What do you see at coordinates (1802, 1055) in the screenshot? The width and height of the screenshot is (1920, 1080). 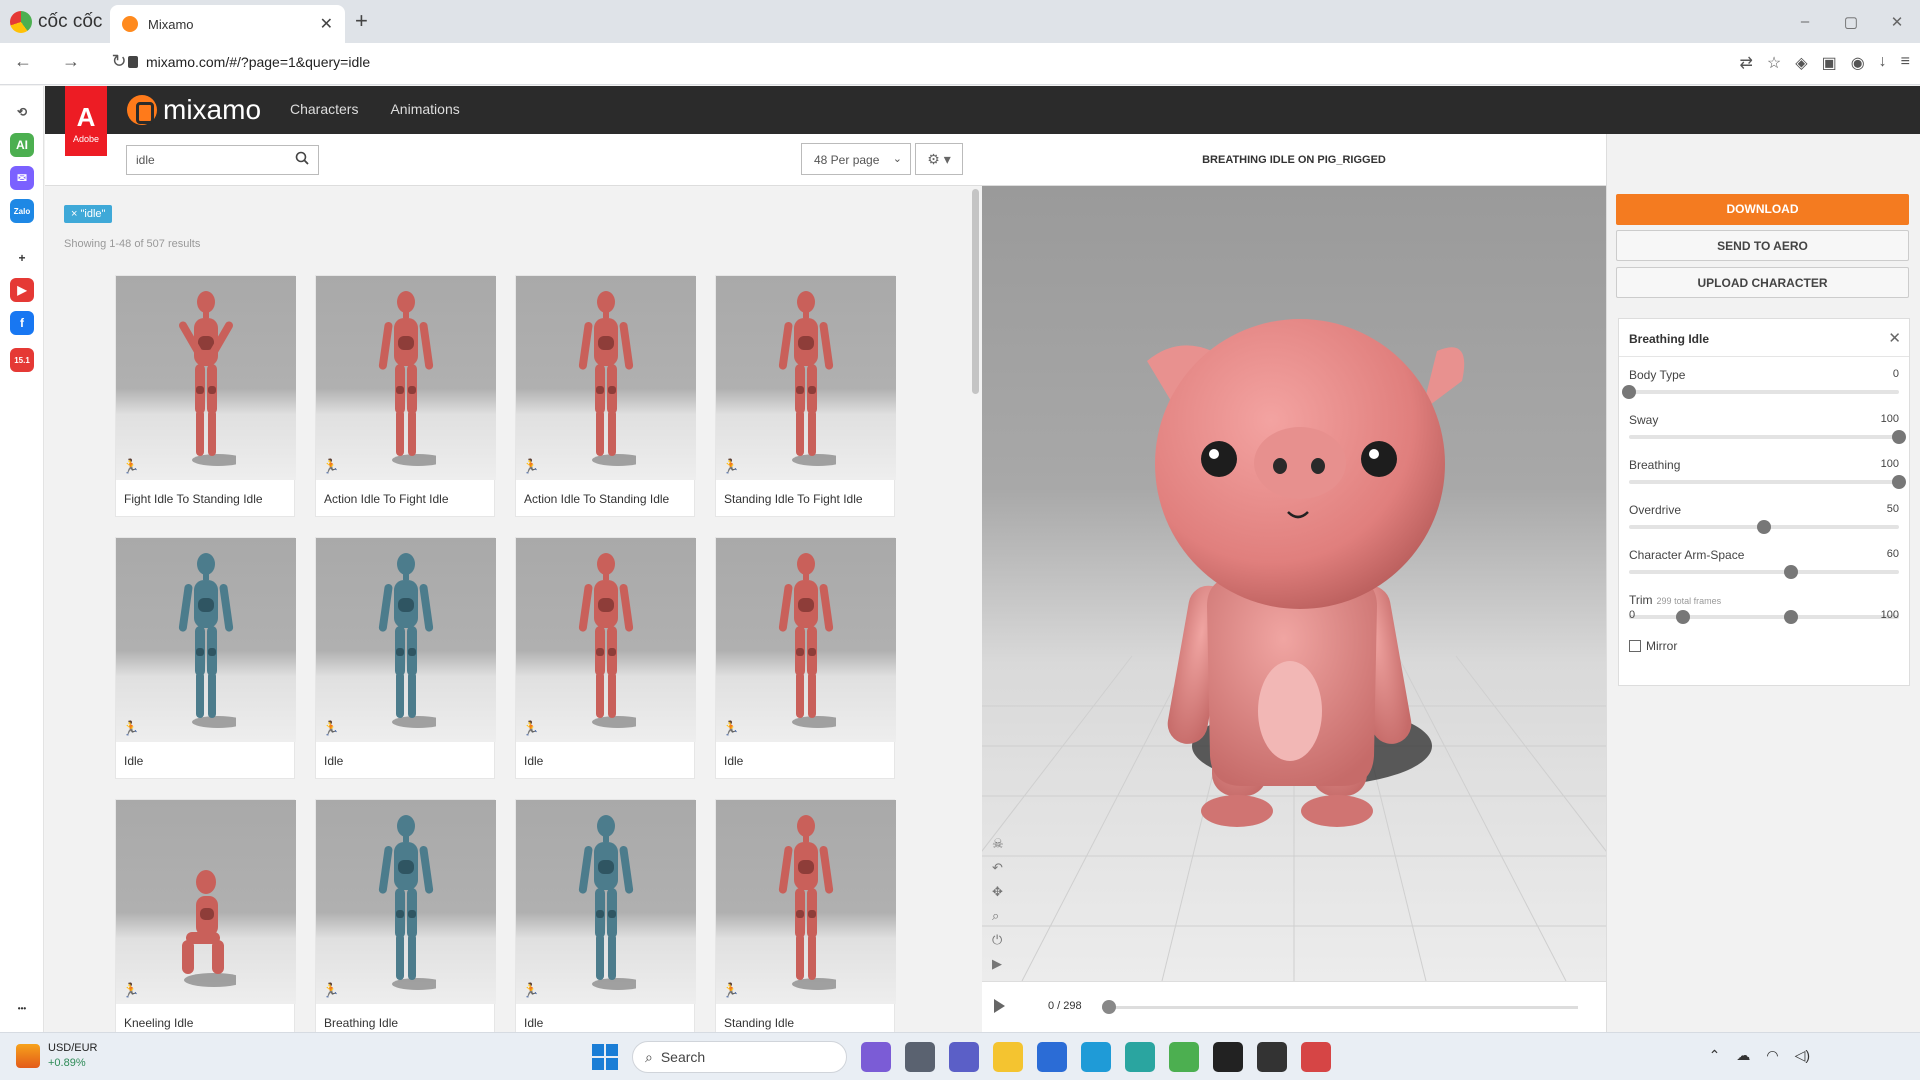 I see `volume-icon: ◁)` at bounding box center [1802, 1055].